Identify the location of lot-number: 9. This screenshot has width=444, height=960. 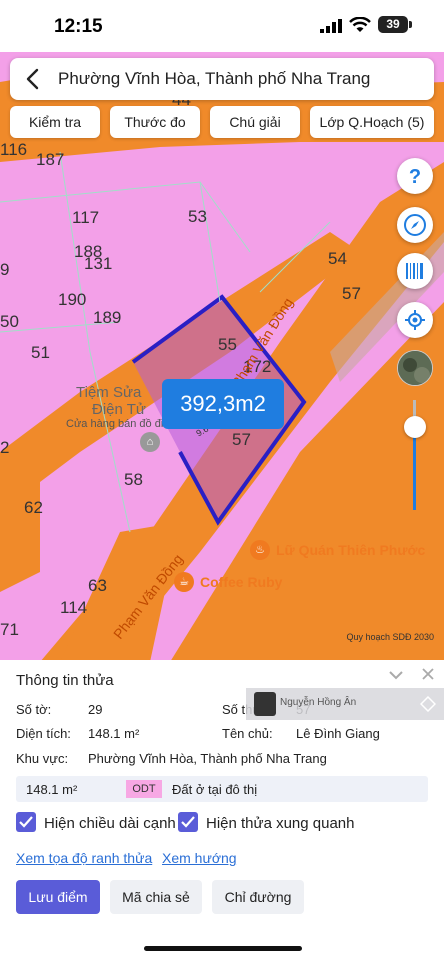
(5, 269).